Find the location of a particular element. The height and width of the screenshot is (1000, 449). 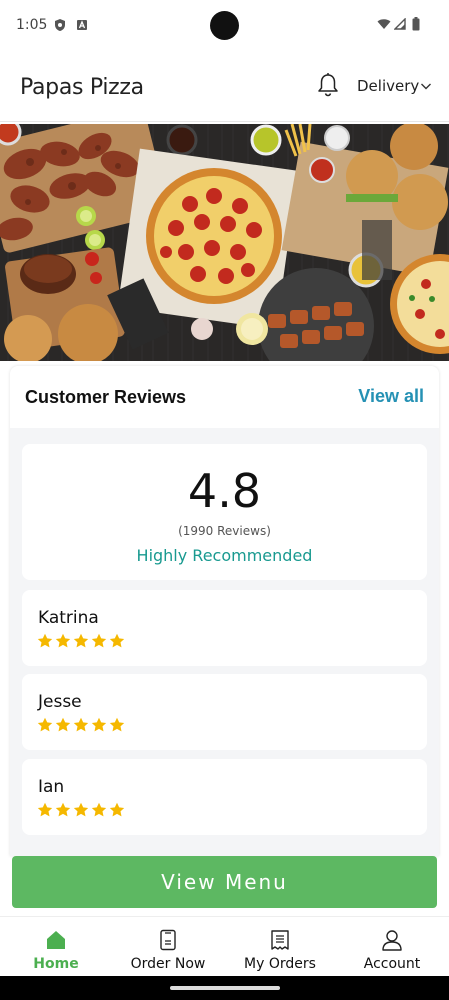

review-item: Ian is located at coordinates (224, 797).